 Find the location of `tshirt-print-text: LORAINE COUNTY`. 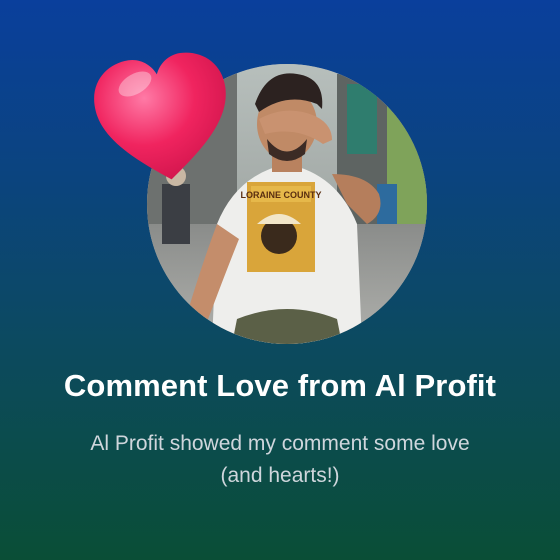

tshirt-print-text: LORAINE COUNTY is located at coordinates (281, 195).